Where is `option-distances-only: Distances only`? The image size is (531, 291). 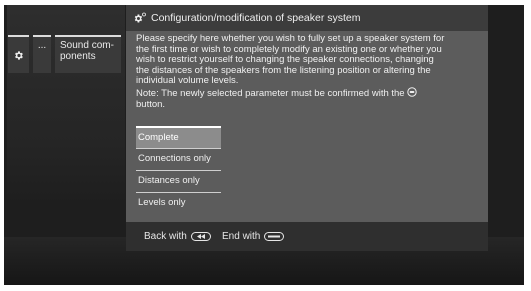
option-distances-only: Distances only is located at coordinates (178, 181).